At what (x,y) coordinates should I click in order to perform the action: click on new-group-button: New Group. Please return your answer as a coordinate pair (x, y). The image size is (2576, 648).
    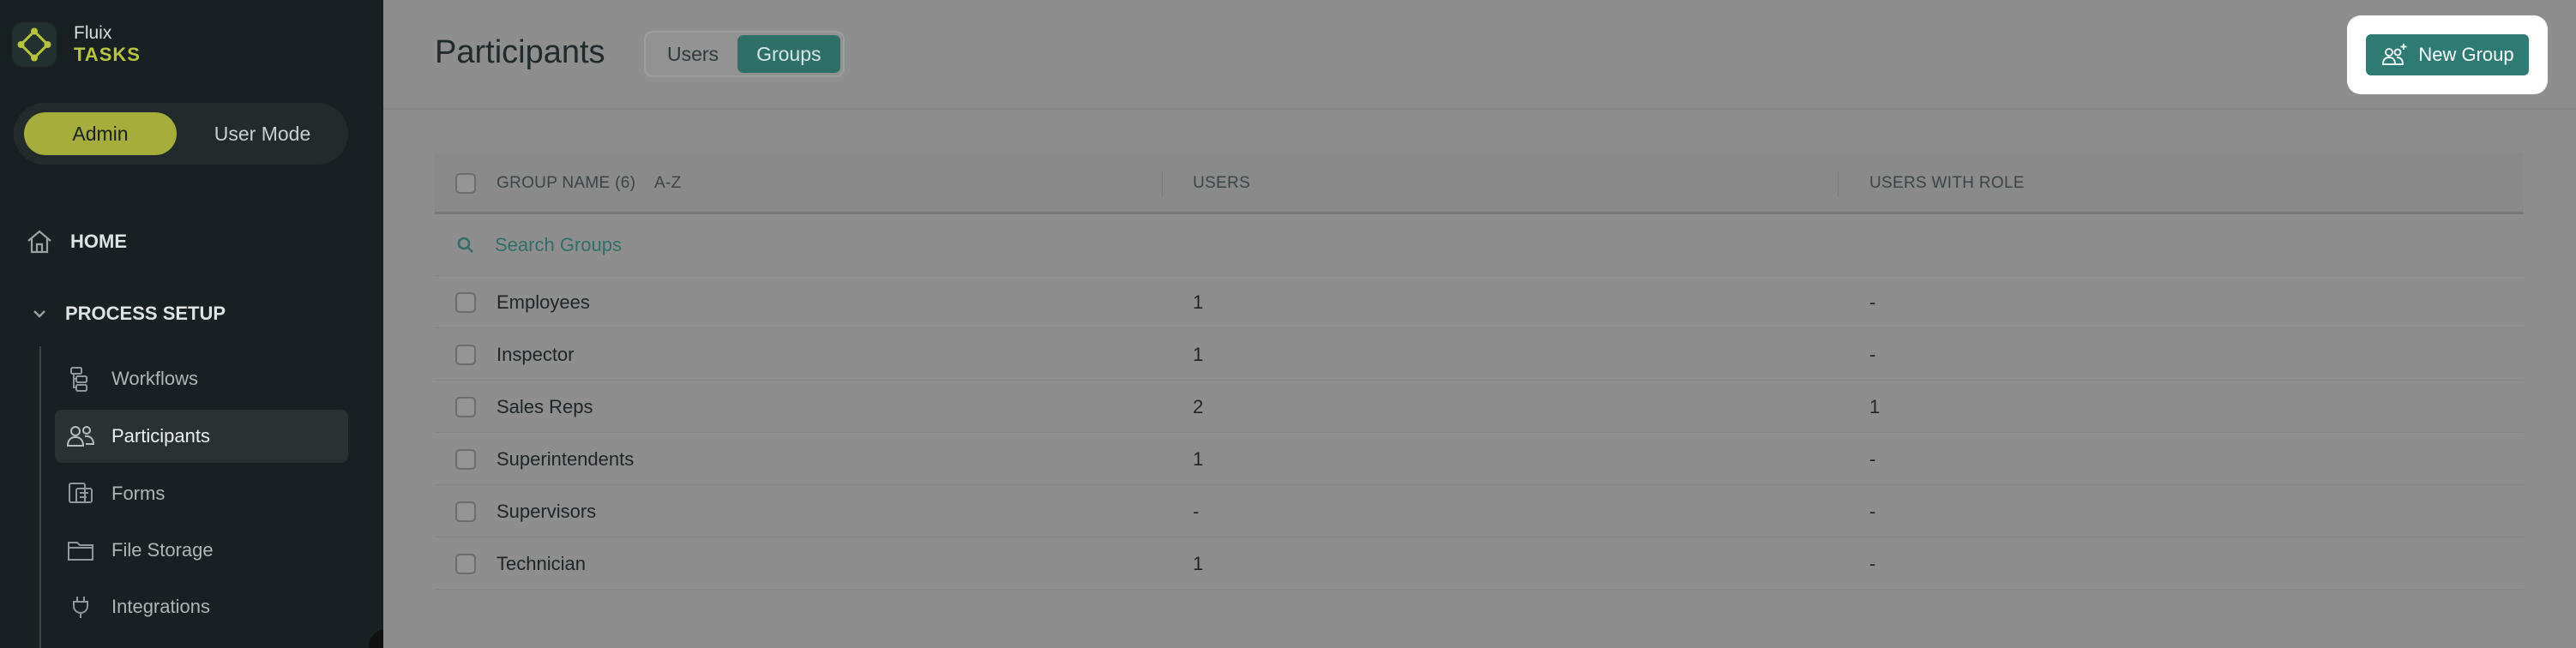
    Looking at the image, I should click on (2447, 54).